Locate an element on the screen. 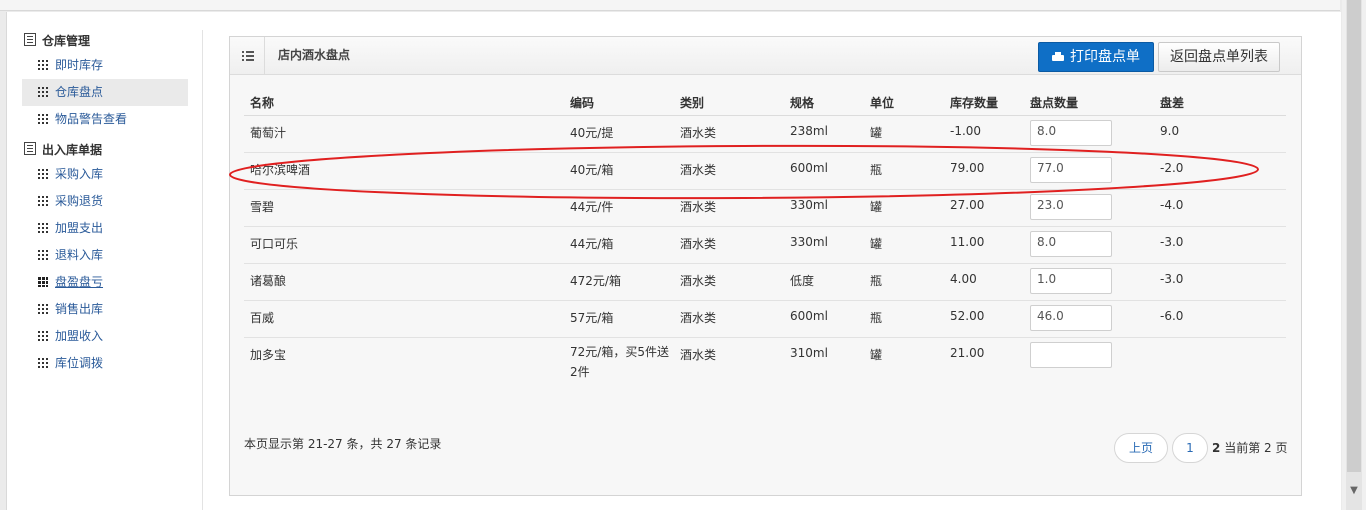  cell-count is located at coordinates (1089, 362).